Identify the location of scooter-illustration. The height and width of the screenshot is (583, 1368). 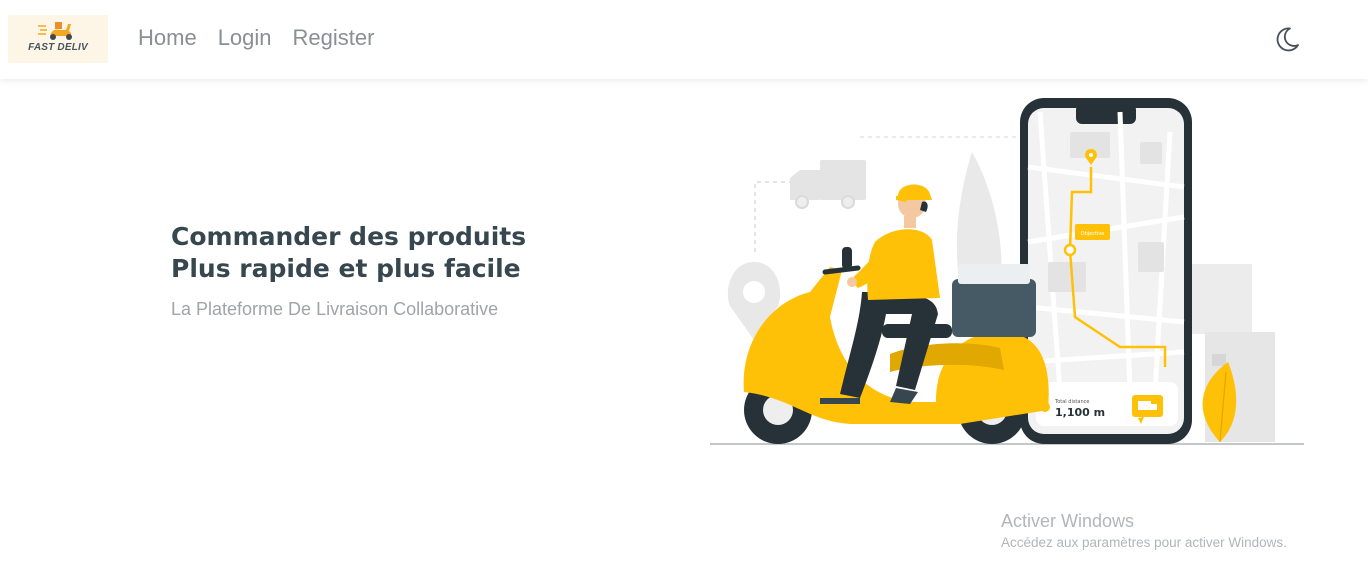
(896, 314).